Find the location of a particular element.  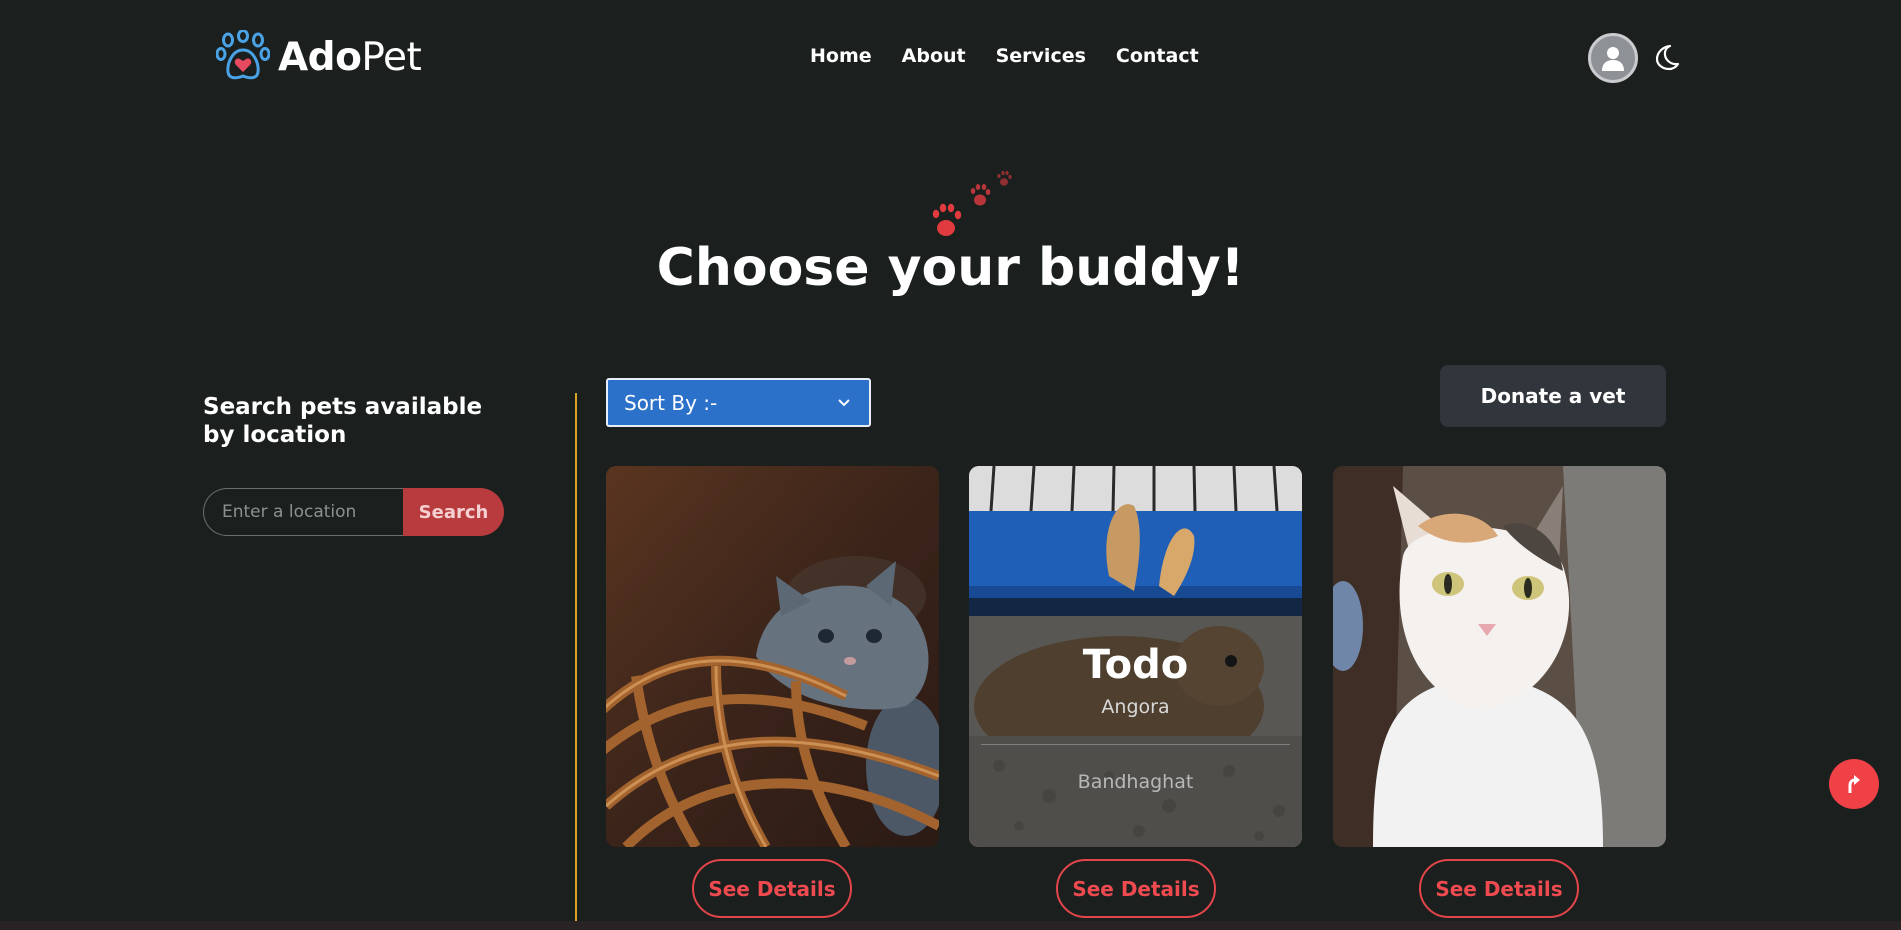

card-overlay is located at coordinates (1135, 722).